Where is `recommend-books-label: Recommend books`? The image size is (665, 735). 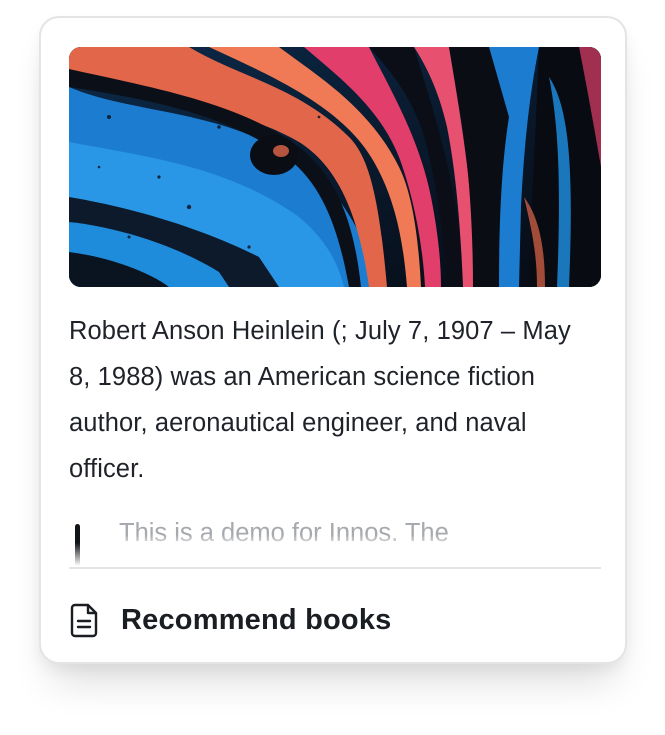
recommend-books-label: Recommend books is located at coordinates (256, 619).